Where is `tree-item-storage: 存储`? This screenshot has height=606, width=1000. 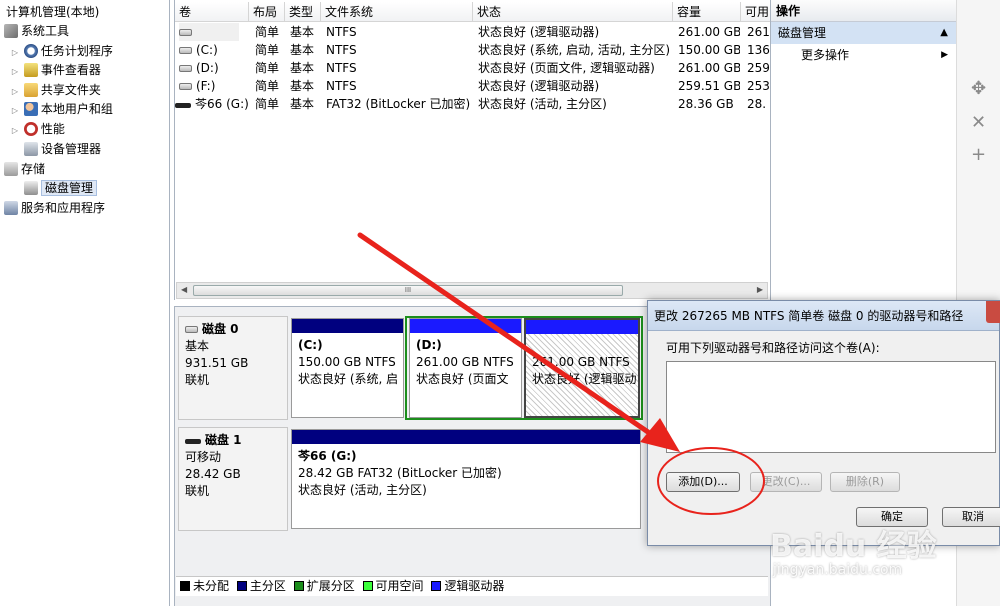 tree-item-storage: 存储 is located at coordinates (24, 169).